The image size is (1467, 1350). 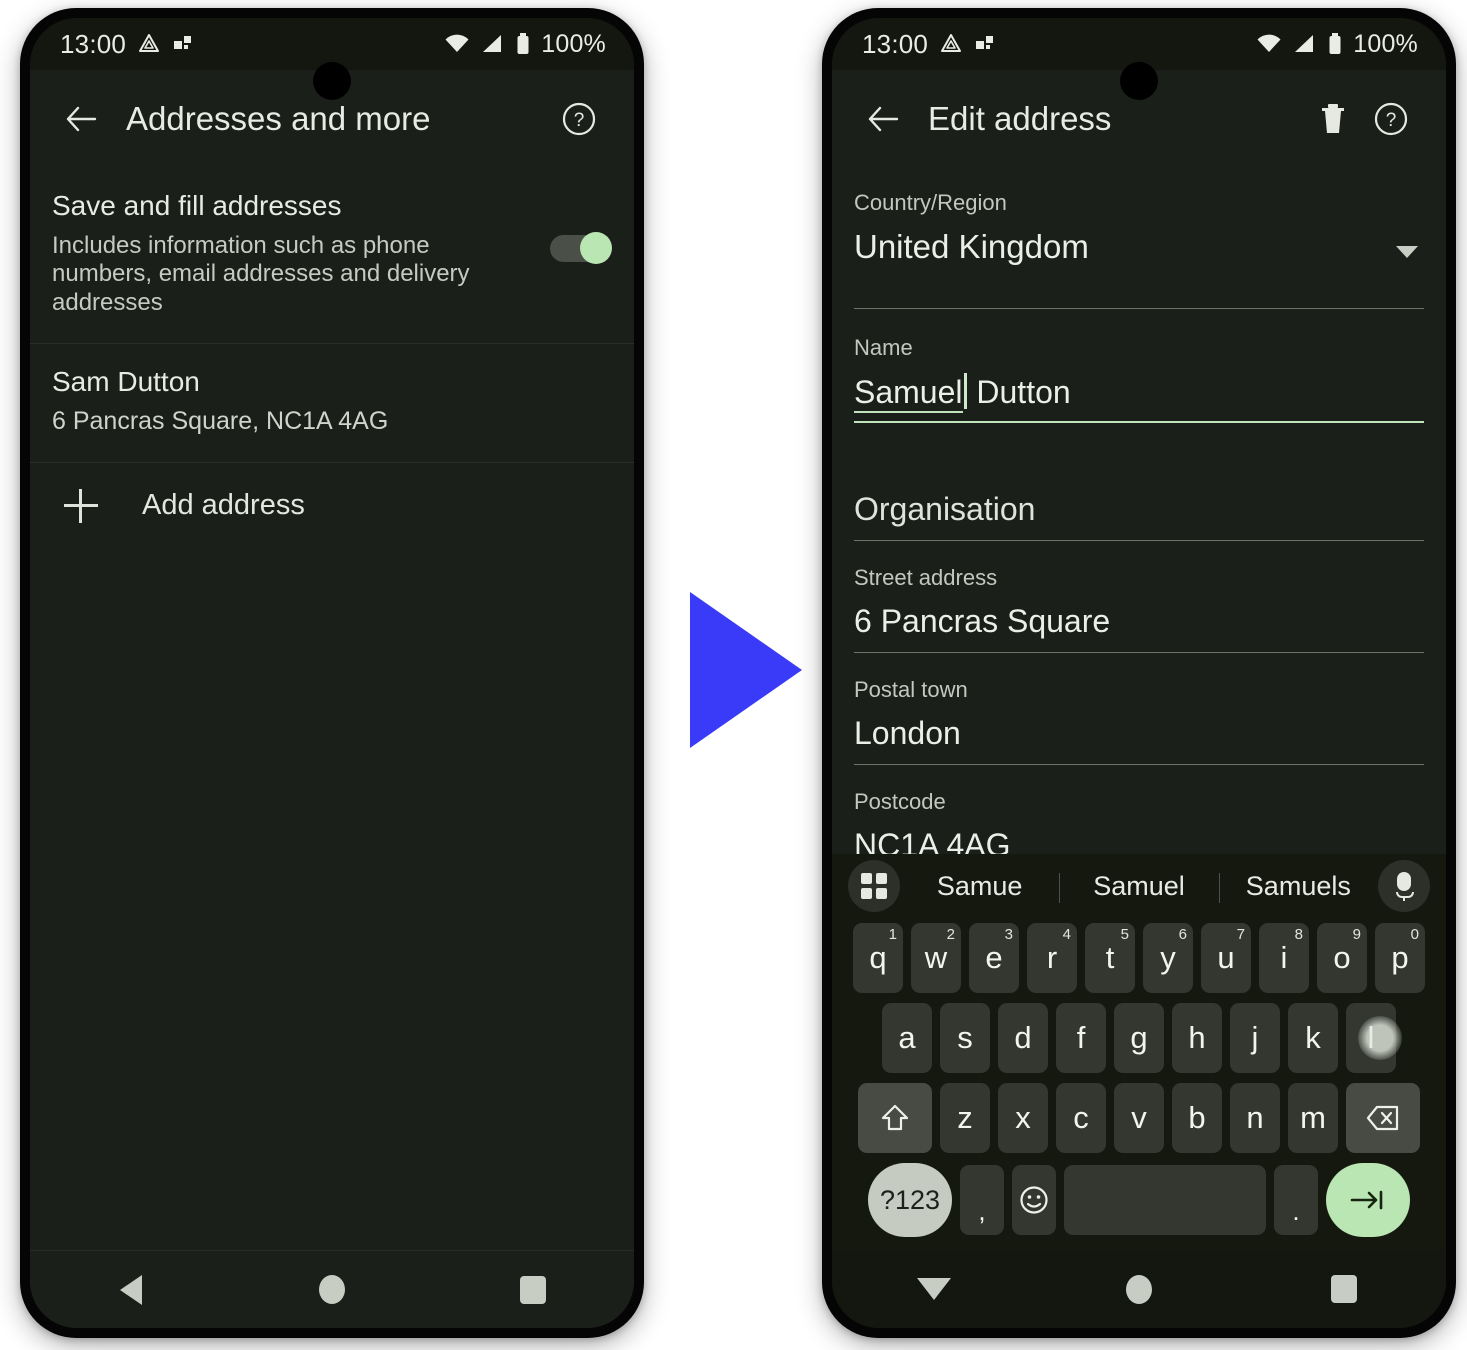 I want to click on key-r: 4r, so click(x=1052, y=958).